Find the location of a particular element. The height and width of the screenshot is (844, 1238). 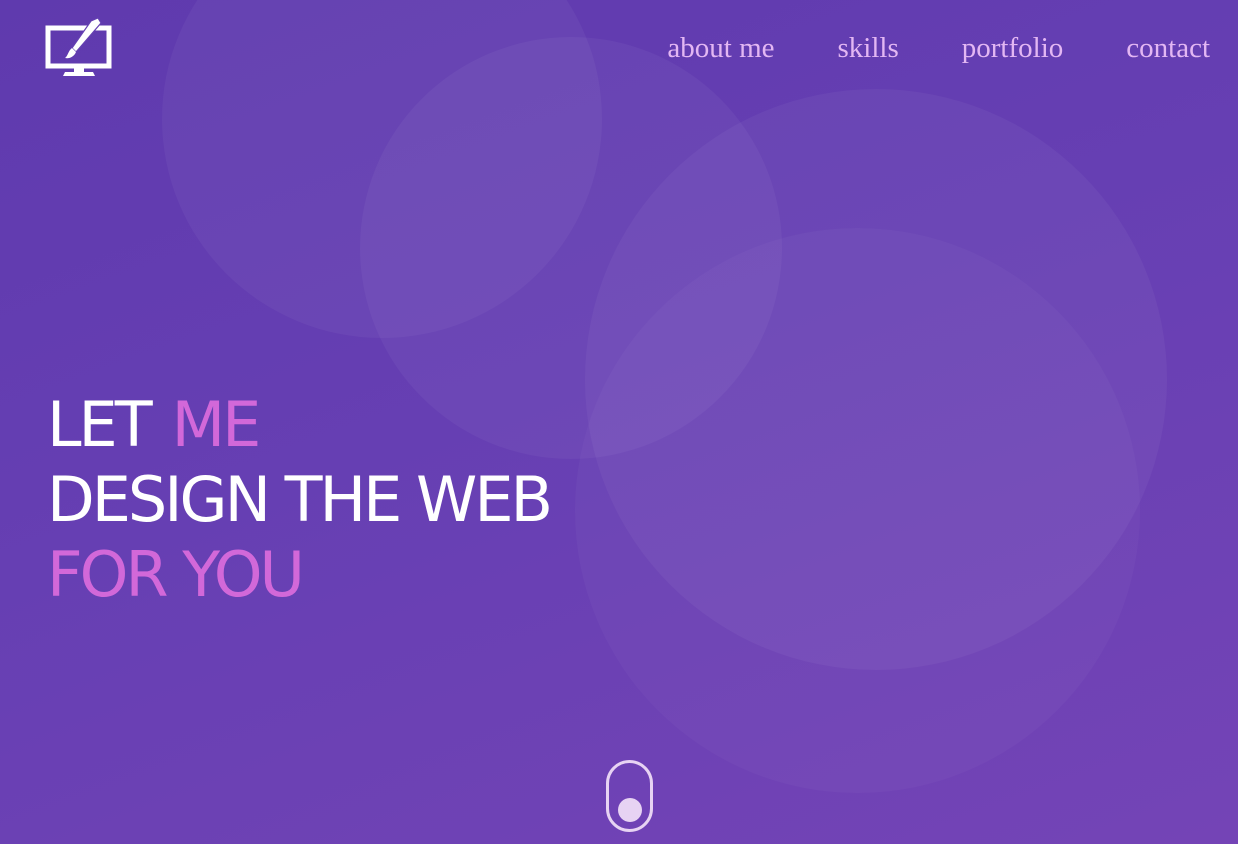

hero-line-1: LET ME is located at coordinates (298, 424).